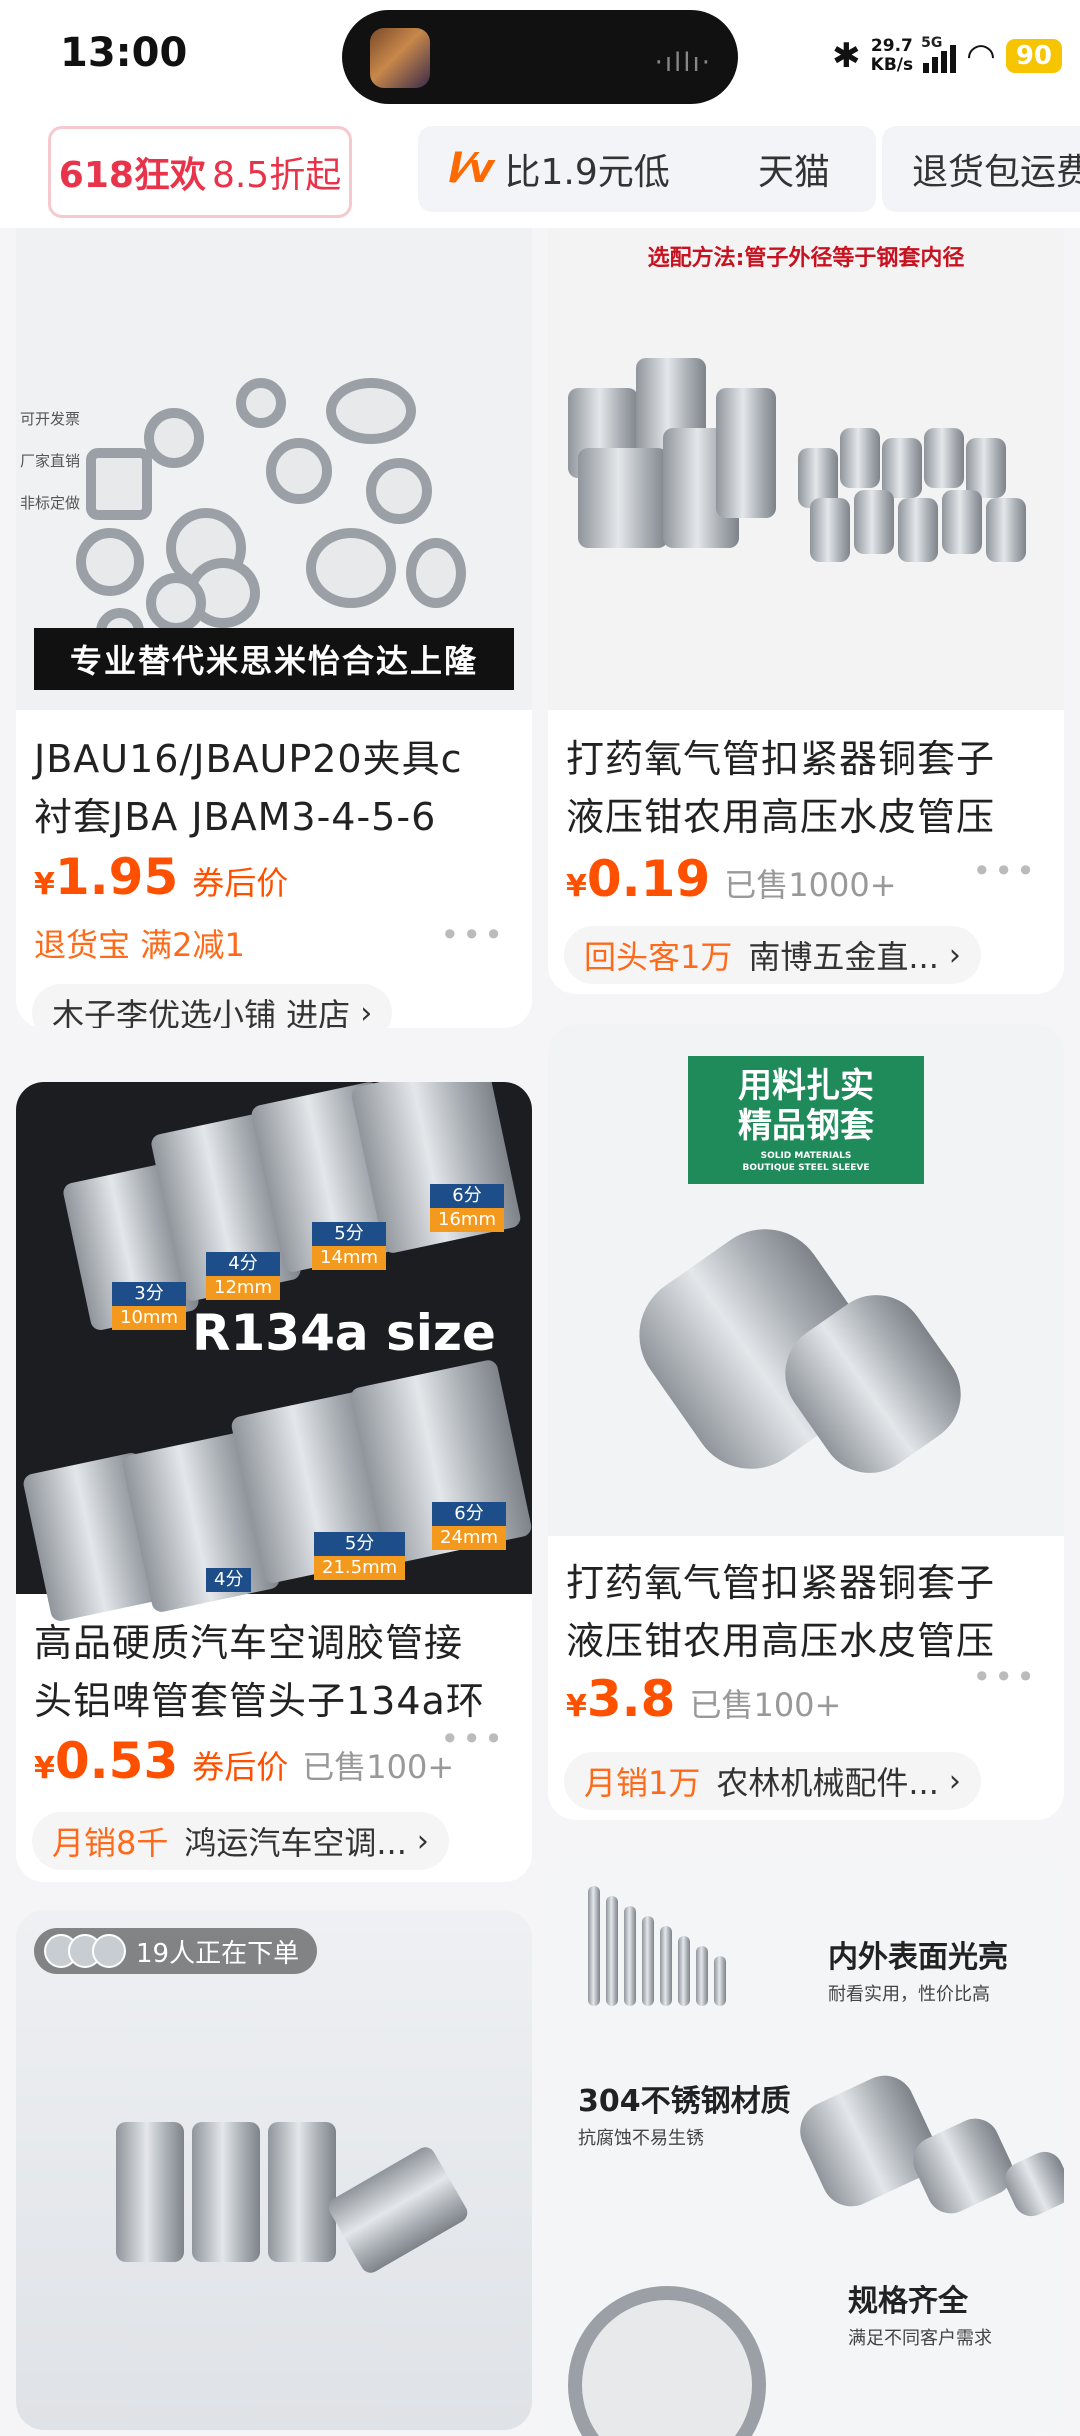  What do you see at coordinates (802, 169) in the screenshot?
I see `filter-tmall: 天猫` at bounding box center [802, 169].